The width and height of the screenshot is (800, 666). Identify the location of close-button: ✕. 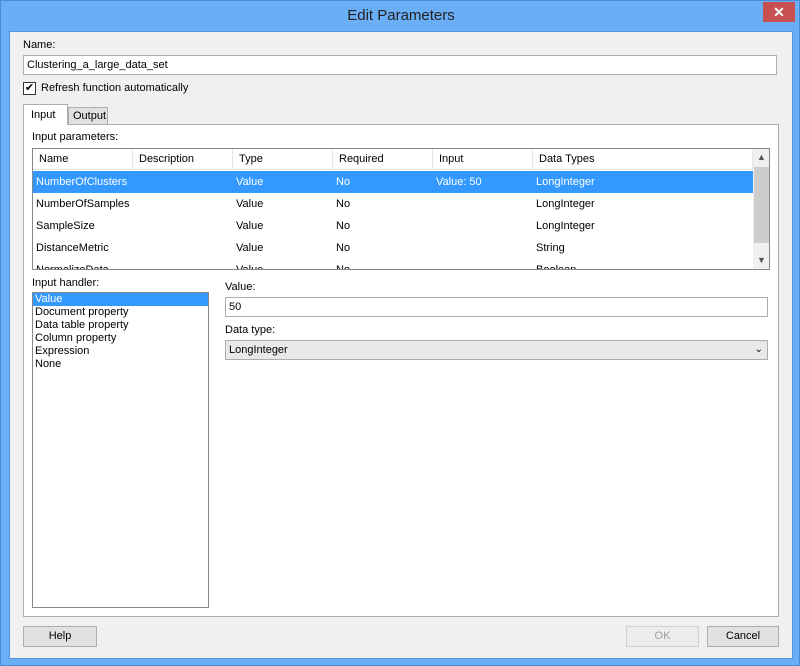
(779, 12).